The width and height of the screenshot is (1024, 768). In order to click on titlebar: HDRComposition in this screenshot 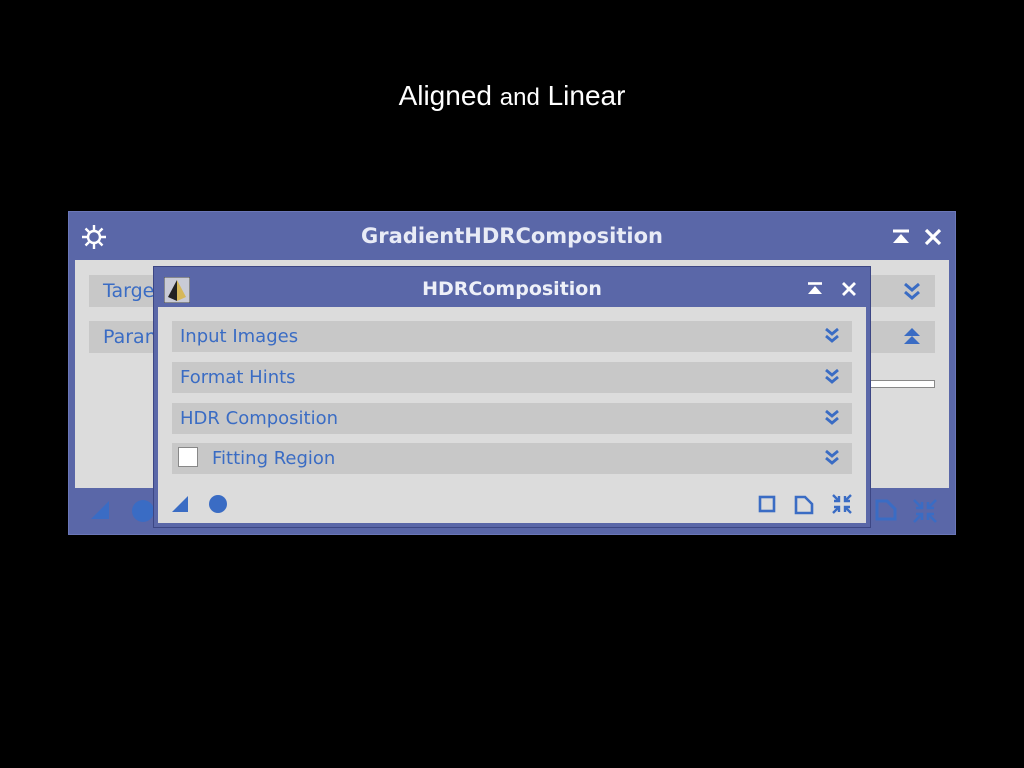, I will do `click(512, 287)`.